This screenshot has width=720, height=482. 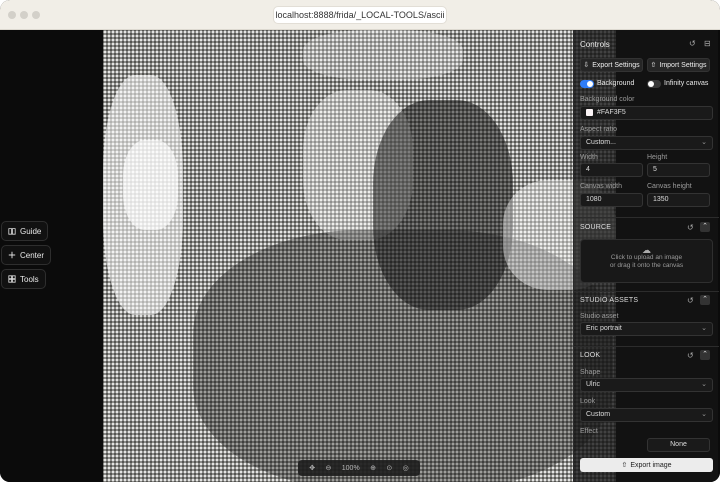 I want to click on source-section-title: SOURCE, so click(x=596, y=227).